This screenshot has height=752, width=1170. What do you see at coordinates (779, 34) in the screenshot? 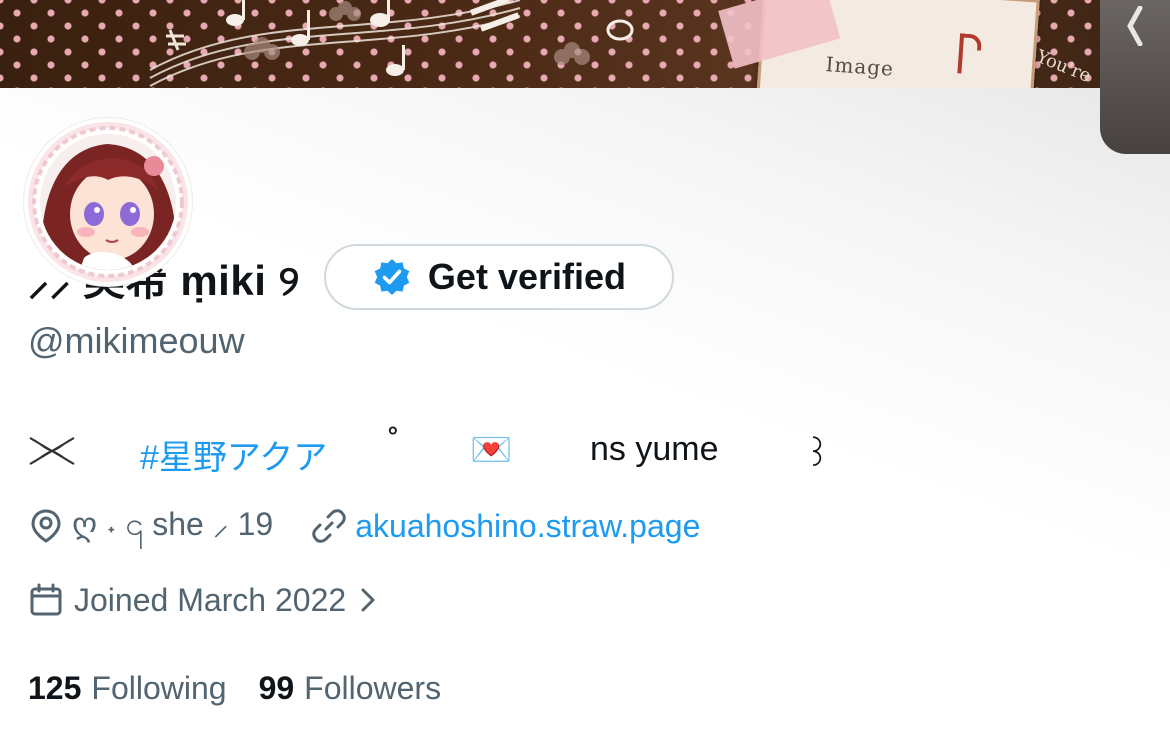
I see `banner-ribbon` at bounding box center [779, 34].